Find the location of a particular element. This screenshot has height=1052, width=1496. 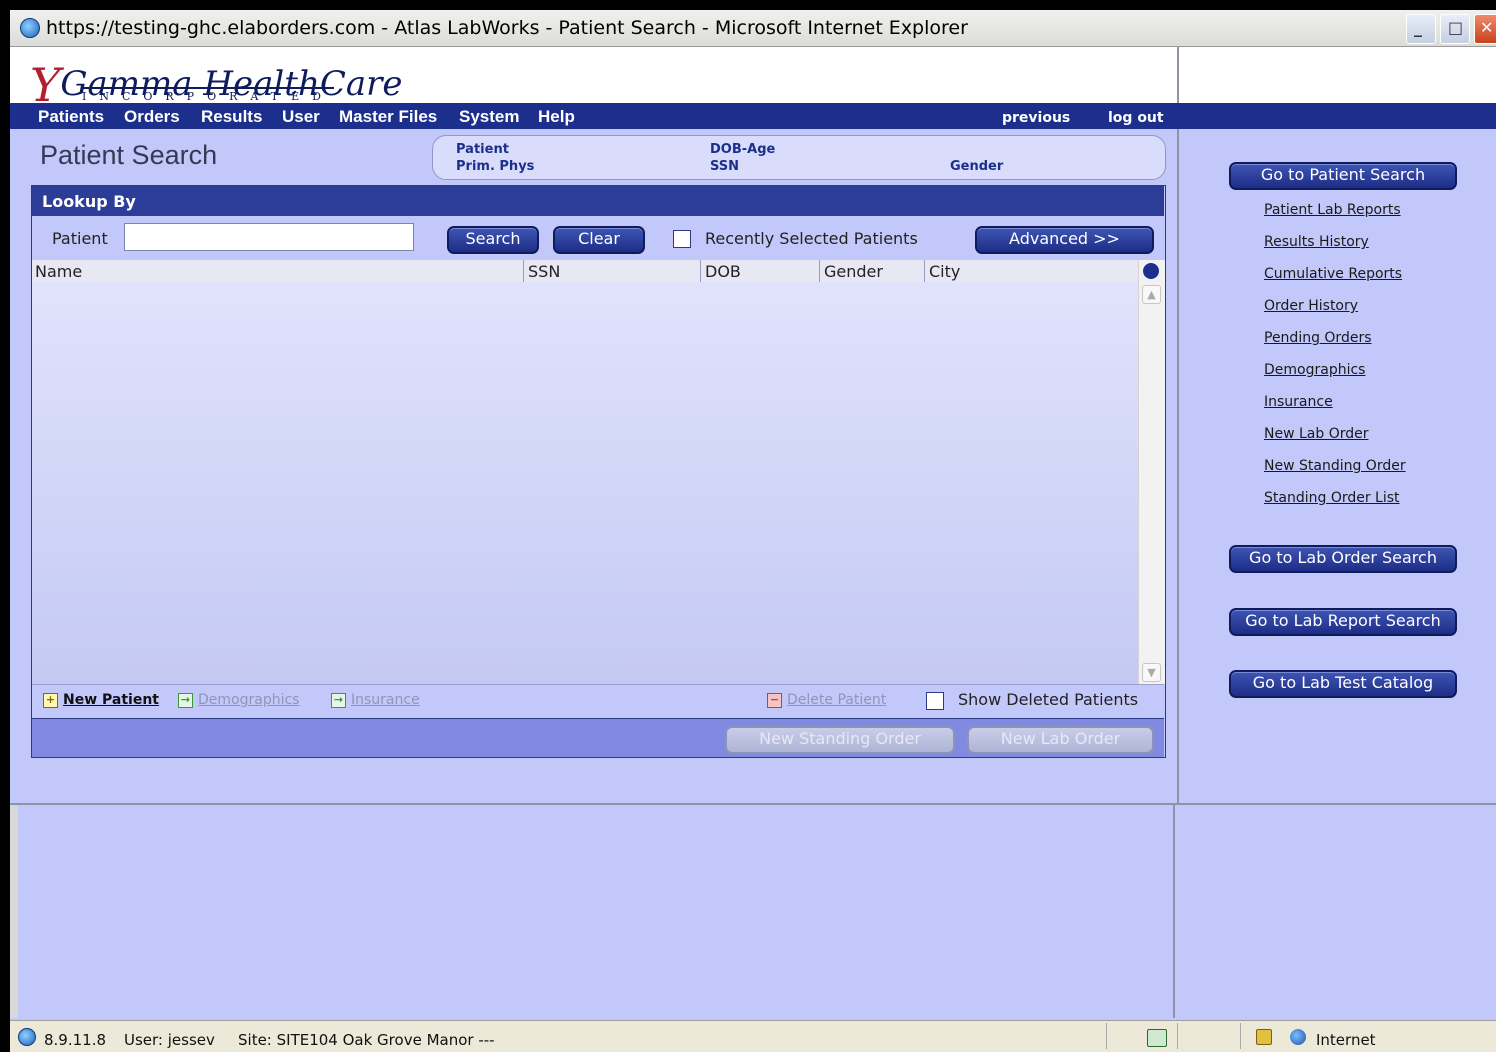

scroll-down-icon: ▼ is located at coordinates (1151, 672).